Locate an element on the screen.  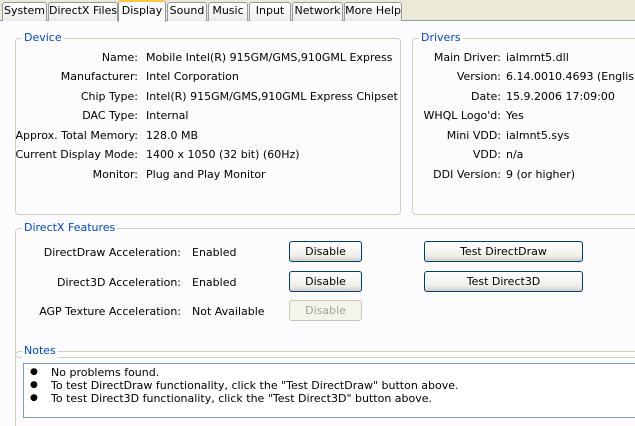
disable-directdraw-button: Disable is located at coordinates (325, 251).